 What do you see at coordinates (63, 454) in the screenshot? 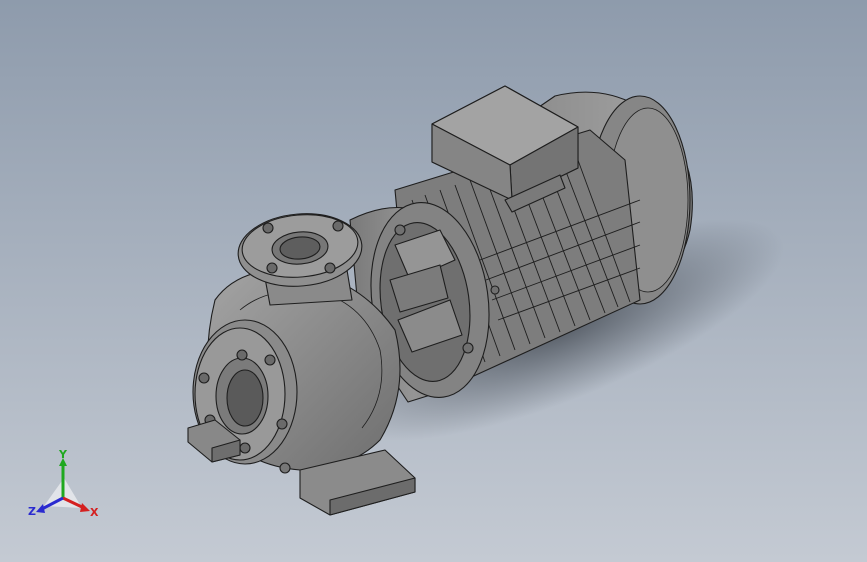
I see `y-axis-label: Y` at bounding box center [63, 454].